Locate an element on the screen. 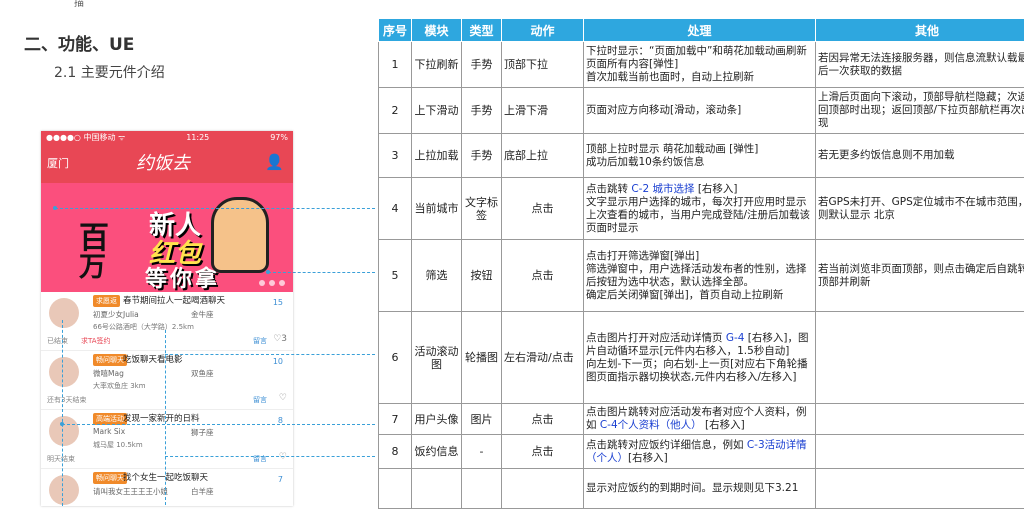 This screenshot has height=509, width=1024. section-title: 二、功能、UE is located at coordinates (79, 42).